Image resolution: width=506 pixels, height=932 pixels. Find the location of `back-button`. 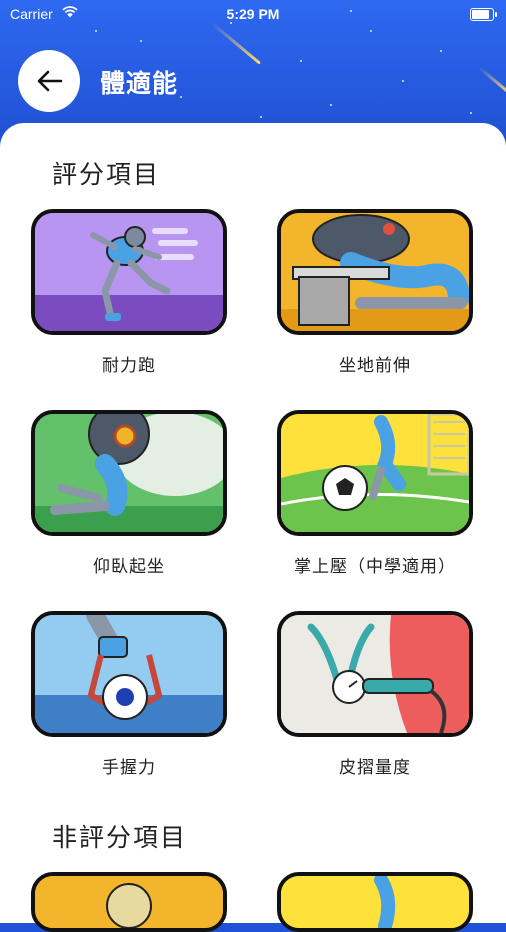

back-button is located at coordinates (49, 81).